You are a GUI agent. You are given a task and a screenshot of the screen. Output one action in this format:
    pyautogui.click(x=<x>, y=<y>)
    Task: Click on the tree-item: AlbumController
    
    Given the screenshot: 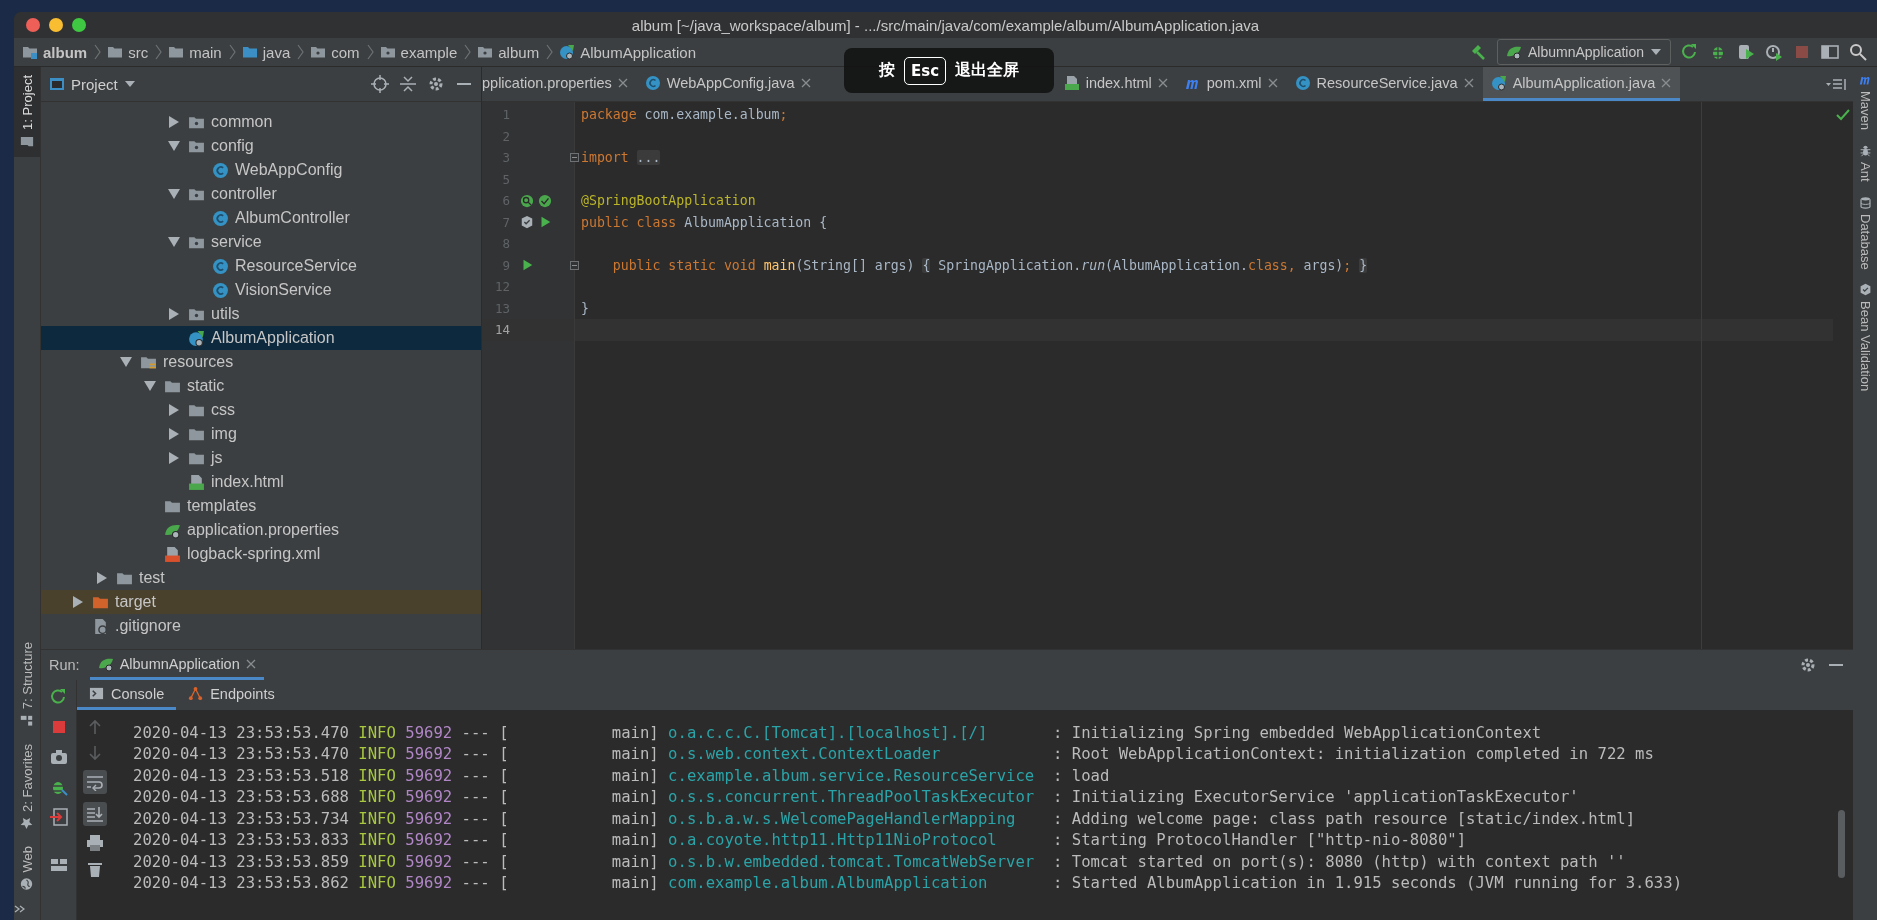 What is the action you would take?
    pyautogui.click(x=261, y=218)
    